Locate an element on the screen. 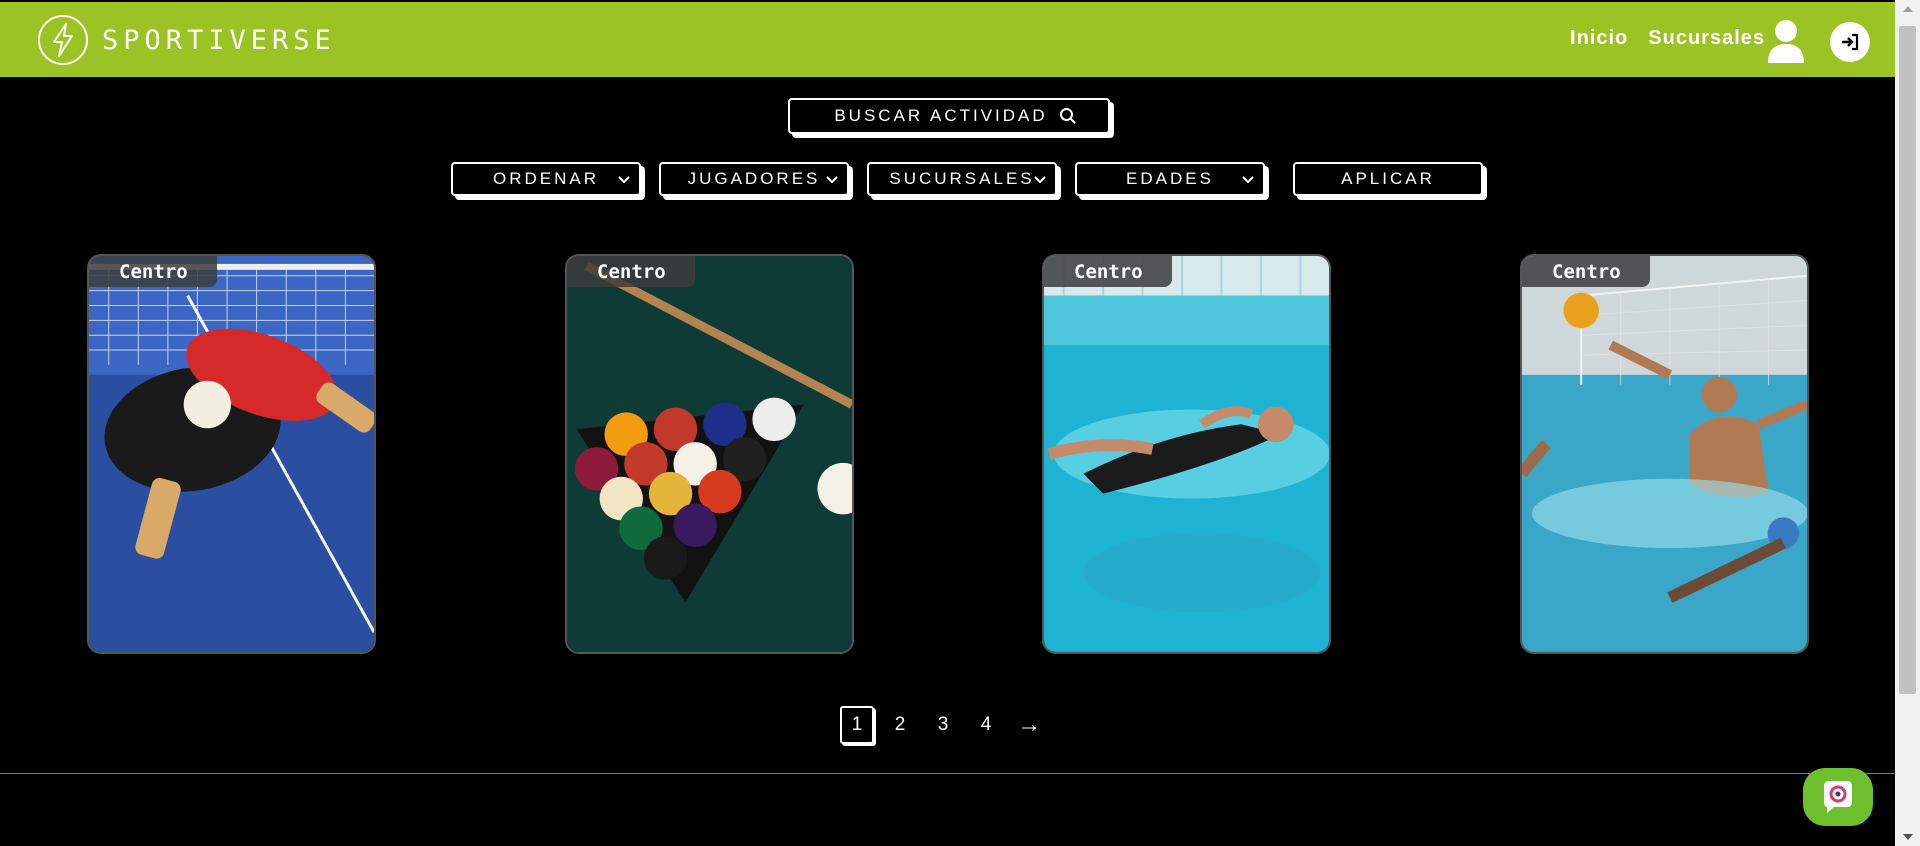 The image size is (1920, 846). ages-dropdown-label: EDADES is located at coordinates (1170, 178).